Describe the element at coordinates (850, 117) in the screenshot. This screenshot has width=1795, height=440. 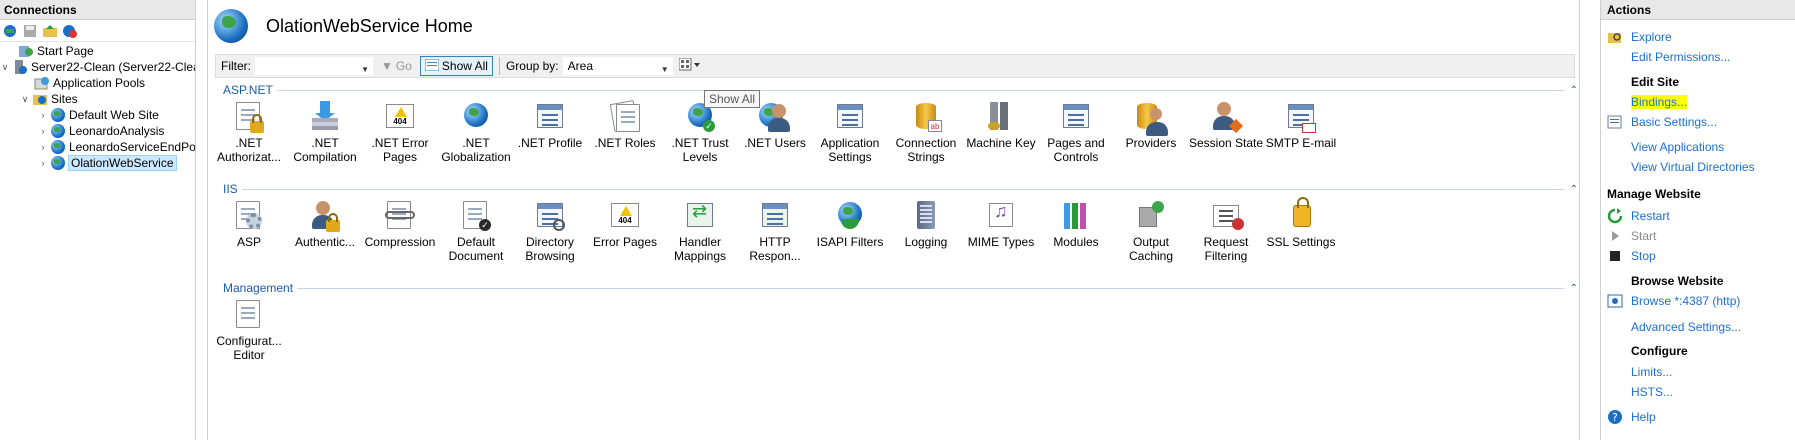
I see `application-settings-icon` at that location.